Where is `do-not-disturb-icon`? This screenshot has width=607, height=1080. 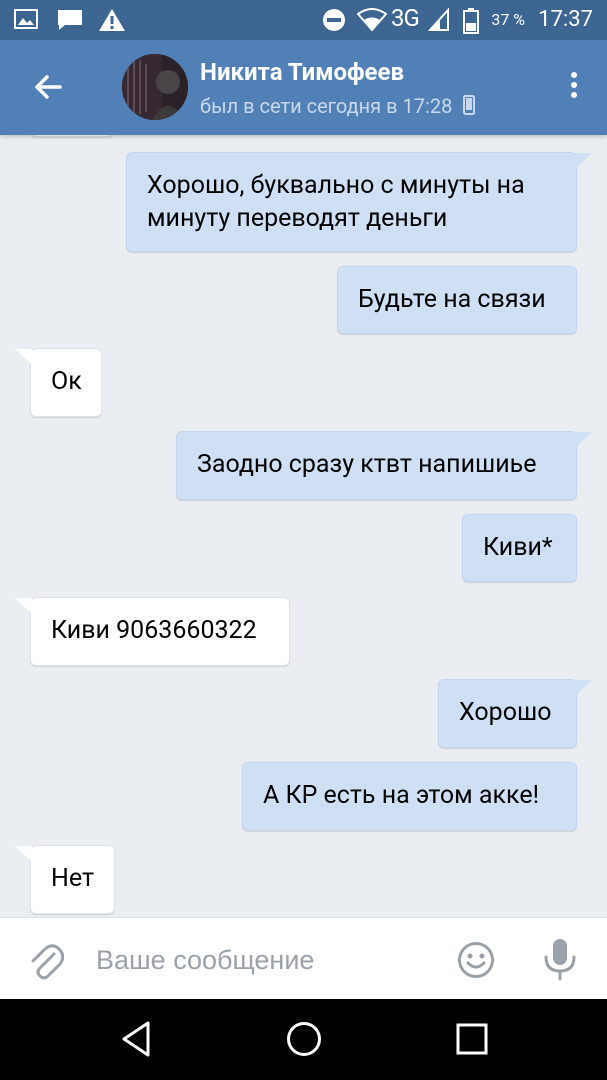
do-not-disturb-icon is located at coordinates (334, 20).